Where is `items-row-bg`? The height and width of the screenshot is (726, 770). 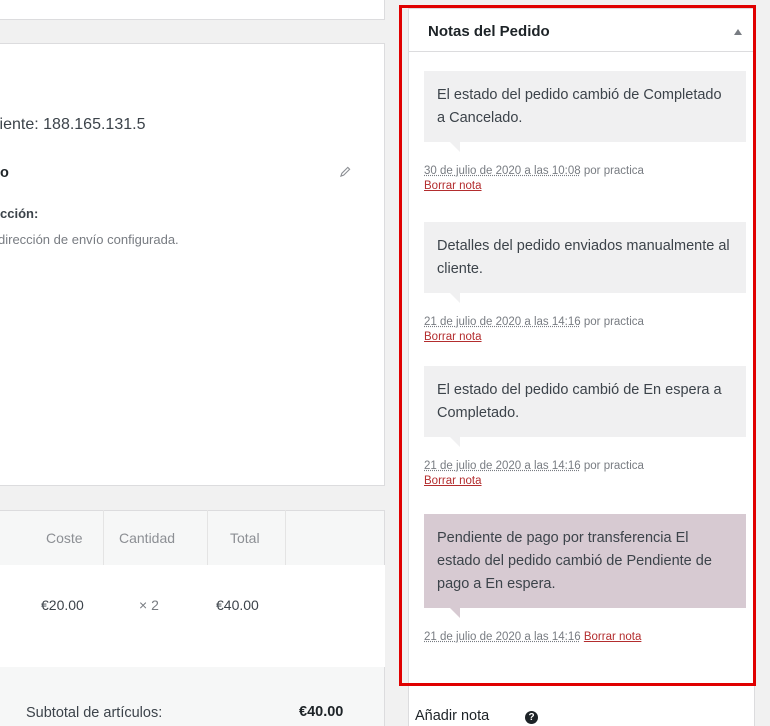
items-row-bg is located at coordinates (192, 616).